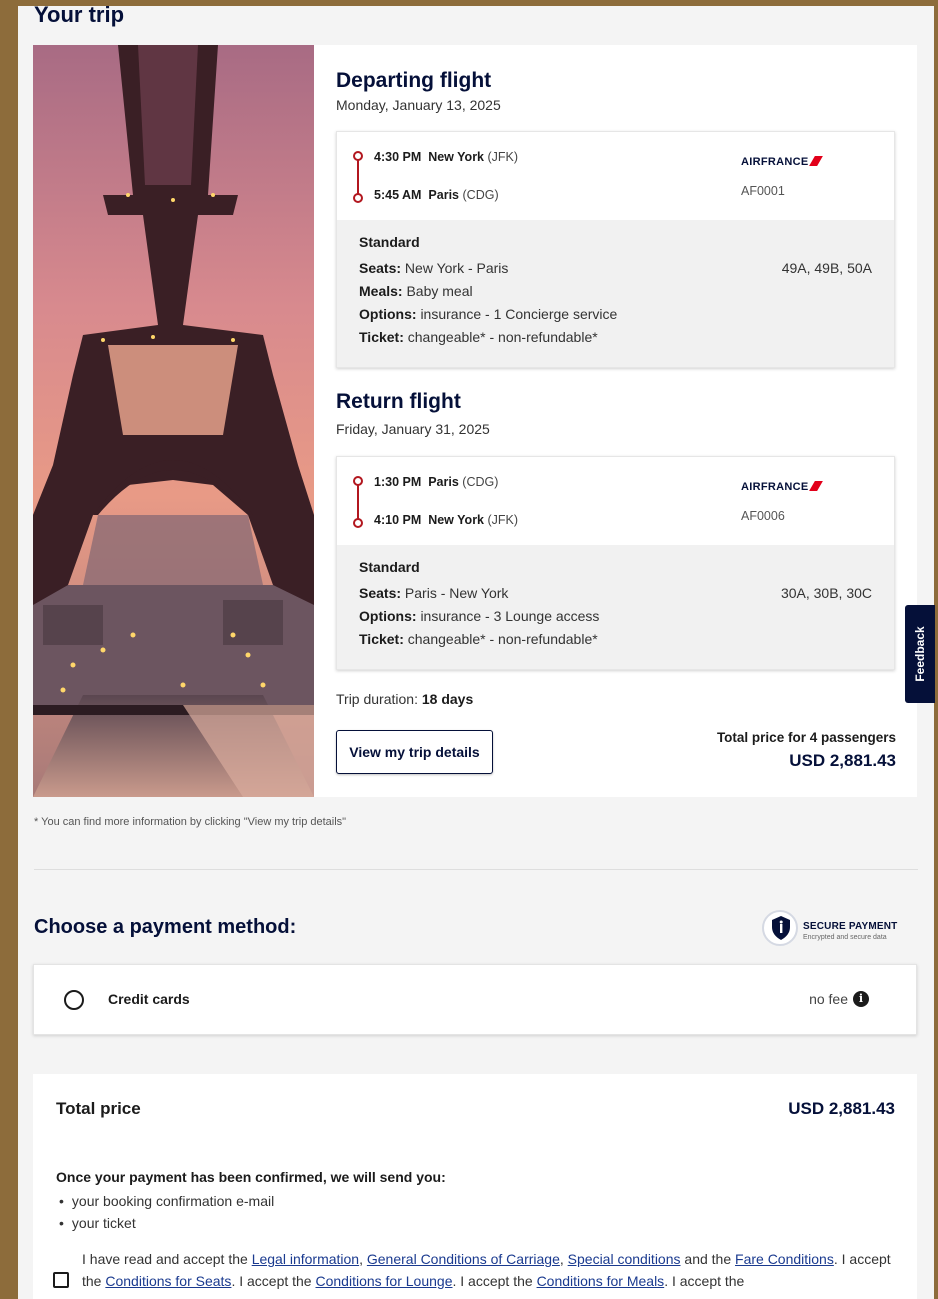 Image resolution: width=938 pixels, height=1299 pixels. I want to click on passengers-total-value: USD 2,881.43, so click(842, 760).